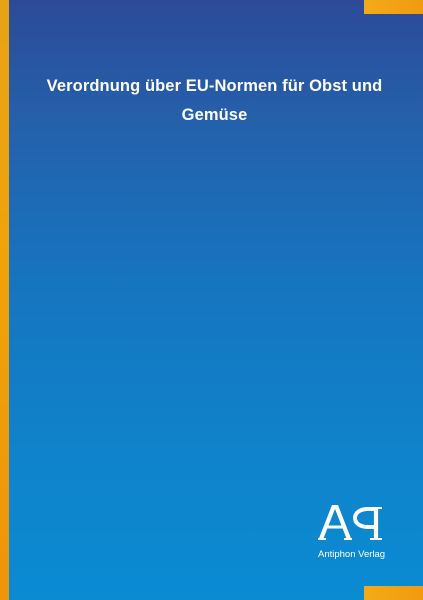 Image resolution: width=423 pixels, height=600 pixels. I want to click on bottom-right-accent, so click(393, 593).